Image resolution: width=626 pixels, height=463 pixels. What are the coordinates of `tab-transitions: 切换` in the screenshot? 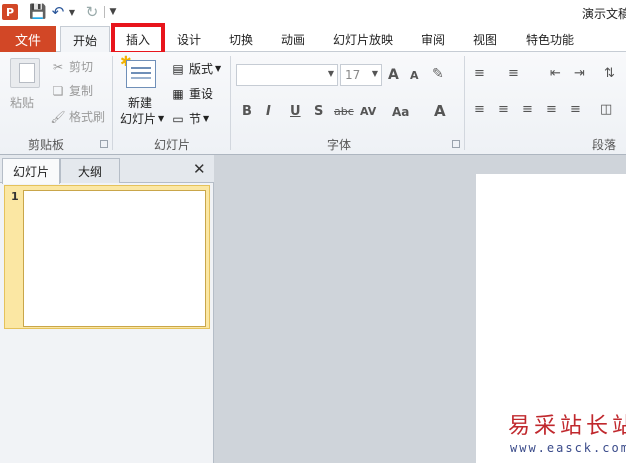 It's located at (241, 39).